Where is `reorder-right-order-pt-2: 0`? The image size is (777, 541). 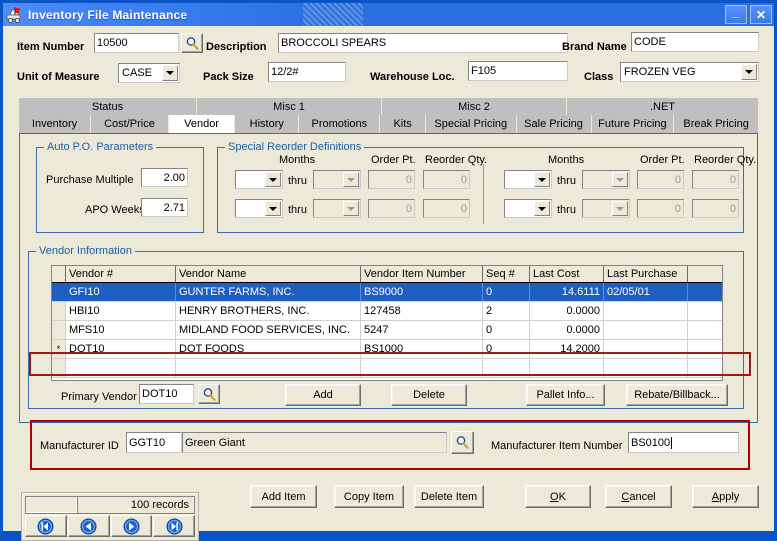 reorder-right-order-pt-2: 0 is located at coordinates (660, 208).